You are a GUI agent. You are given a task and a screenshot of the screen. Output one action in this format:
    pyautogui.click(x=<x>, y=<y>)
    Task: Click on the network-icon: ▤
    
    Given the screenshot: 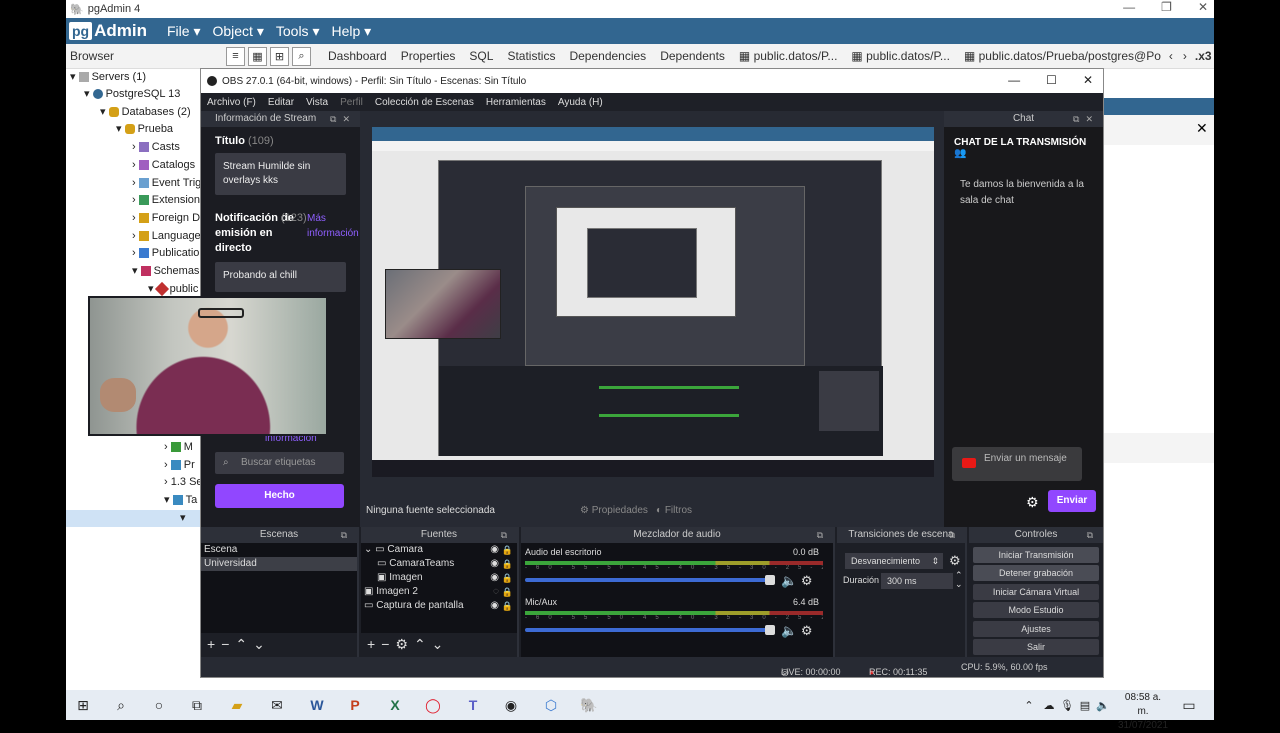 What is the action you would take?
    pyautogui.click(x=1085, y=705)
    